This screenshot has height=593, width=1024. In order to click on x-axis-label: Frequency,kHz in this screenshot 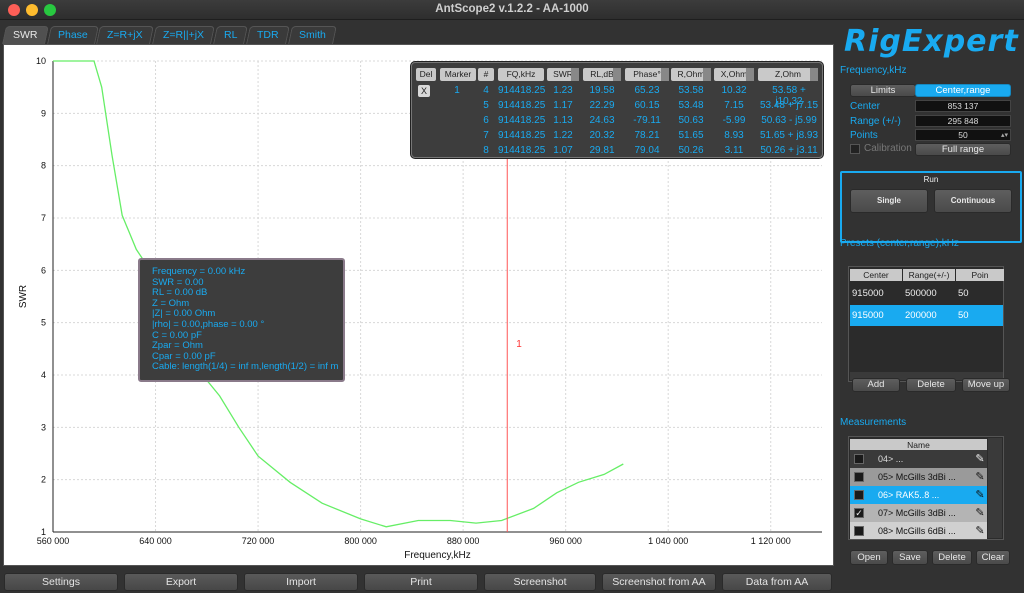, I will do `click(437, 555)`.